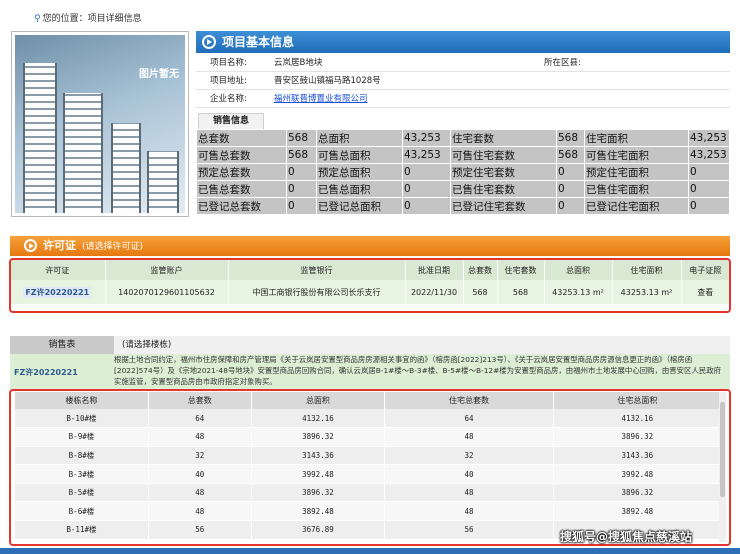 This screenshot has height=554, width=740. I want to click on sales-row: 已登记总套数 0 已登记总面积 0 已登记住宅套数 0 已登记住宅面积 0, so click(463, 206).